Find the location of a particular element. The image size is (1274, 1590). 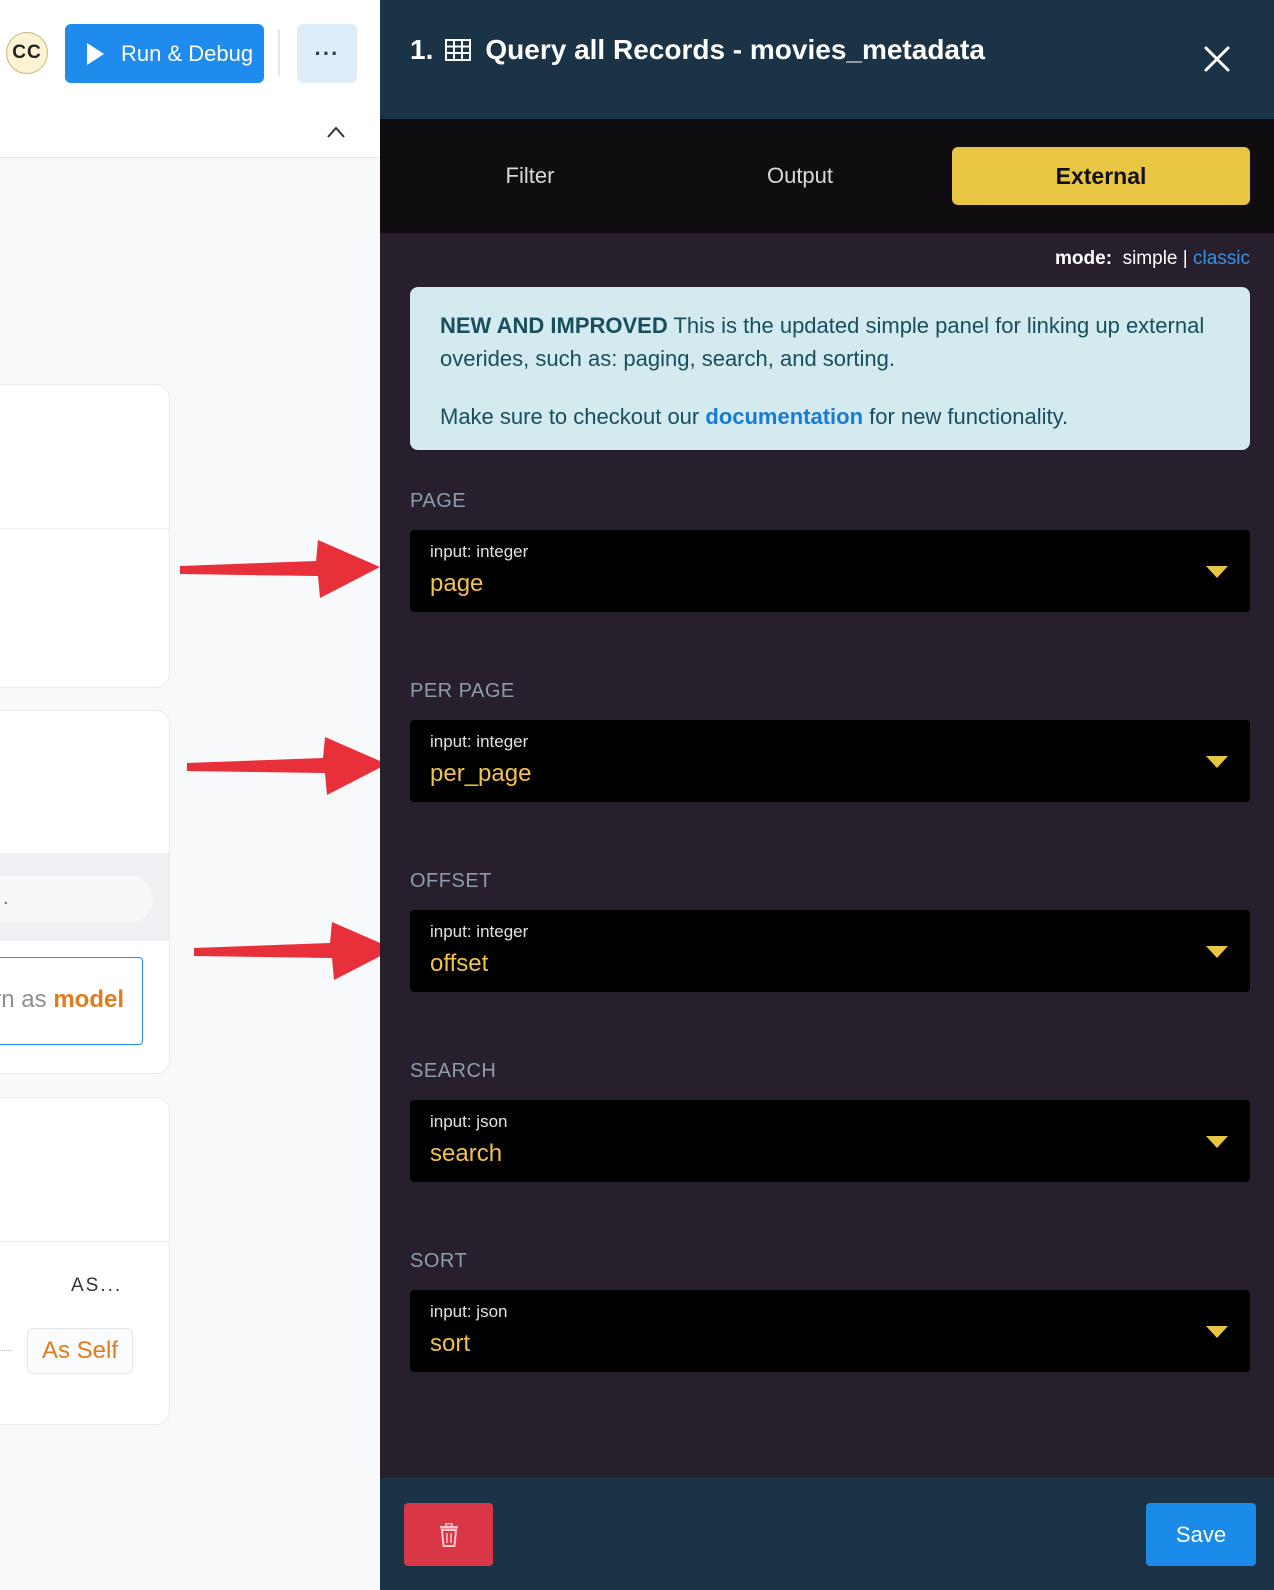

panel-header: 1. Query all Records - movies_metadata is located at coordinates (827, 59).